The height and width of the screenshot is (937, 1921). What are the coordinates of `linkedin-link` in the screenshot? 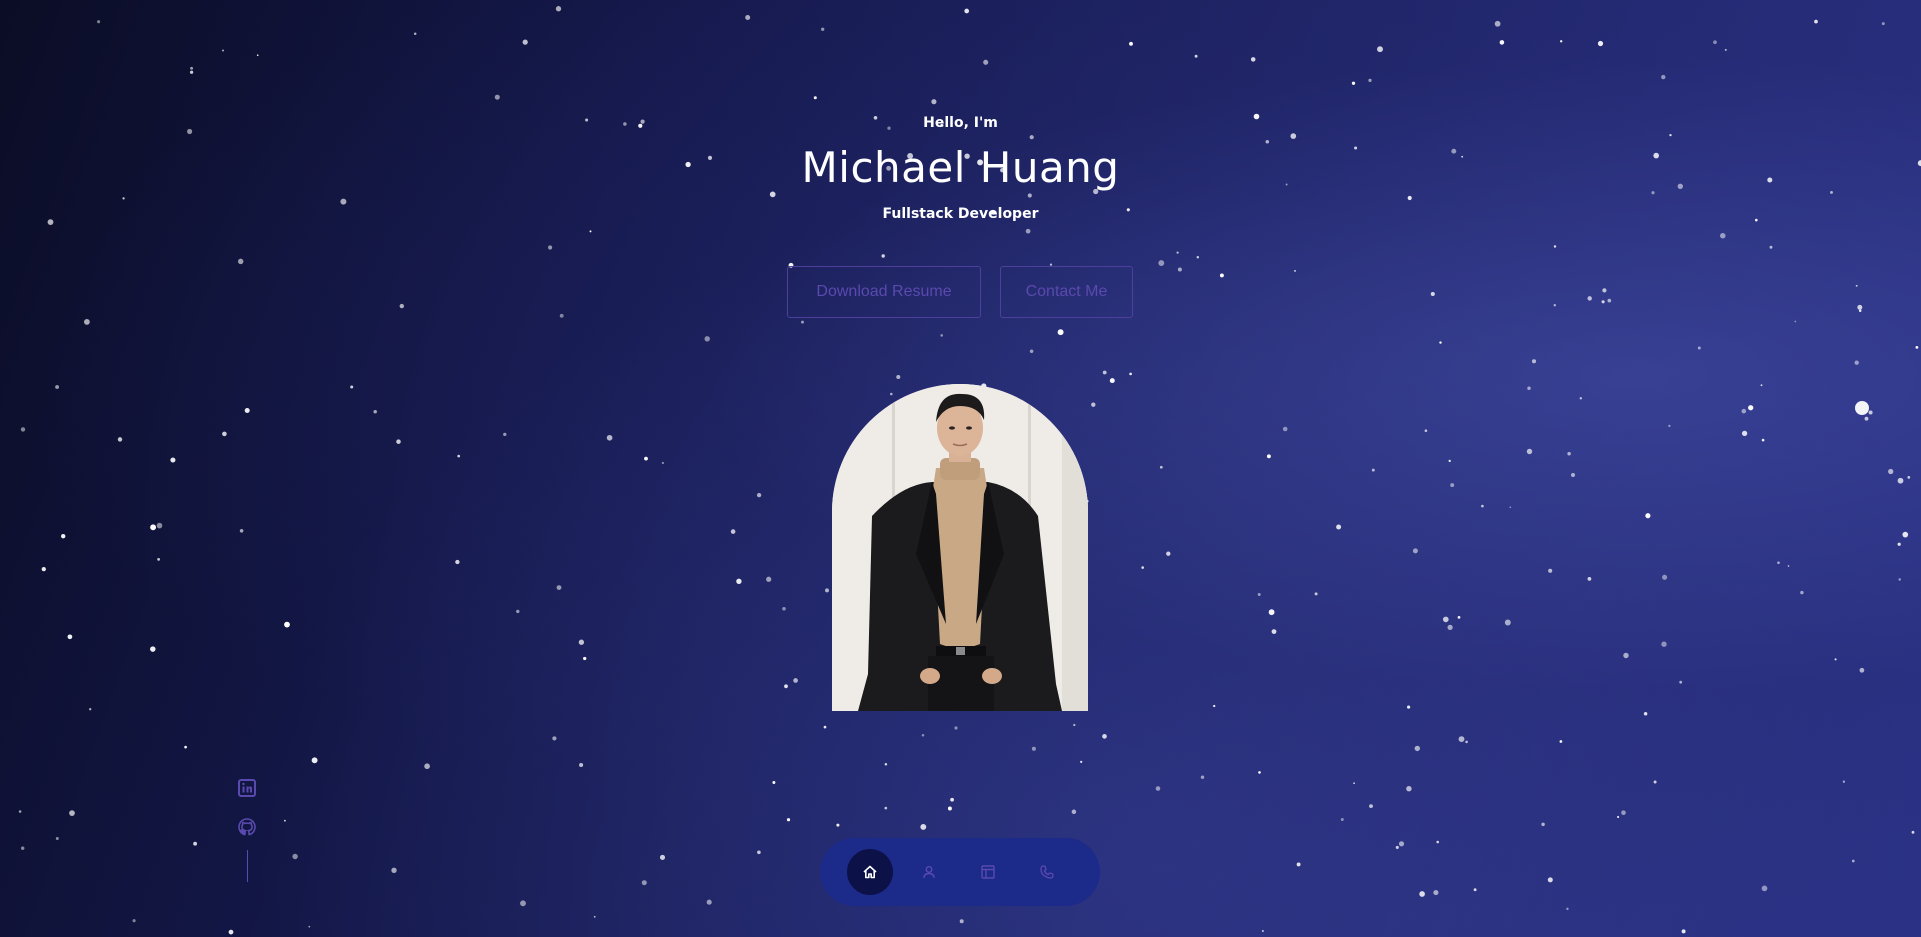 It's located at (247, 788).